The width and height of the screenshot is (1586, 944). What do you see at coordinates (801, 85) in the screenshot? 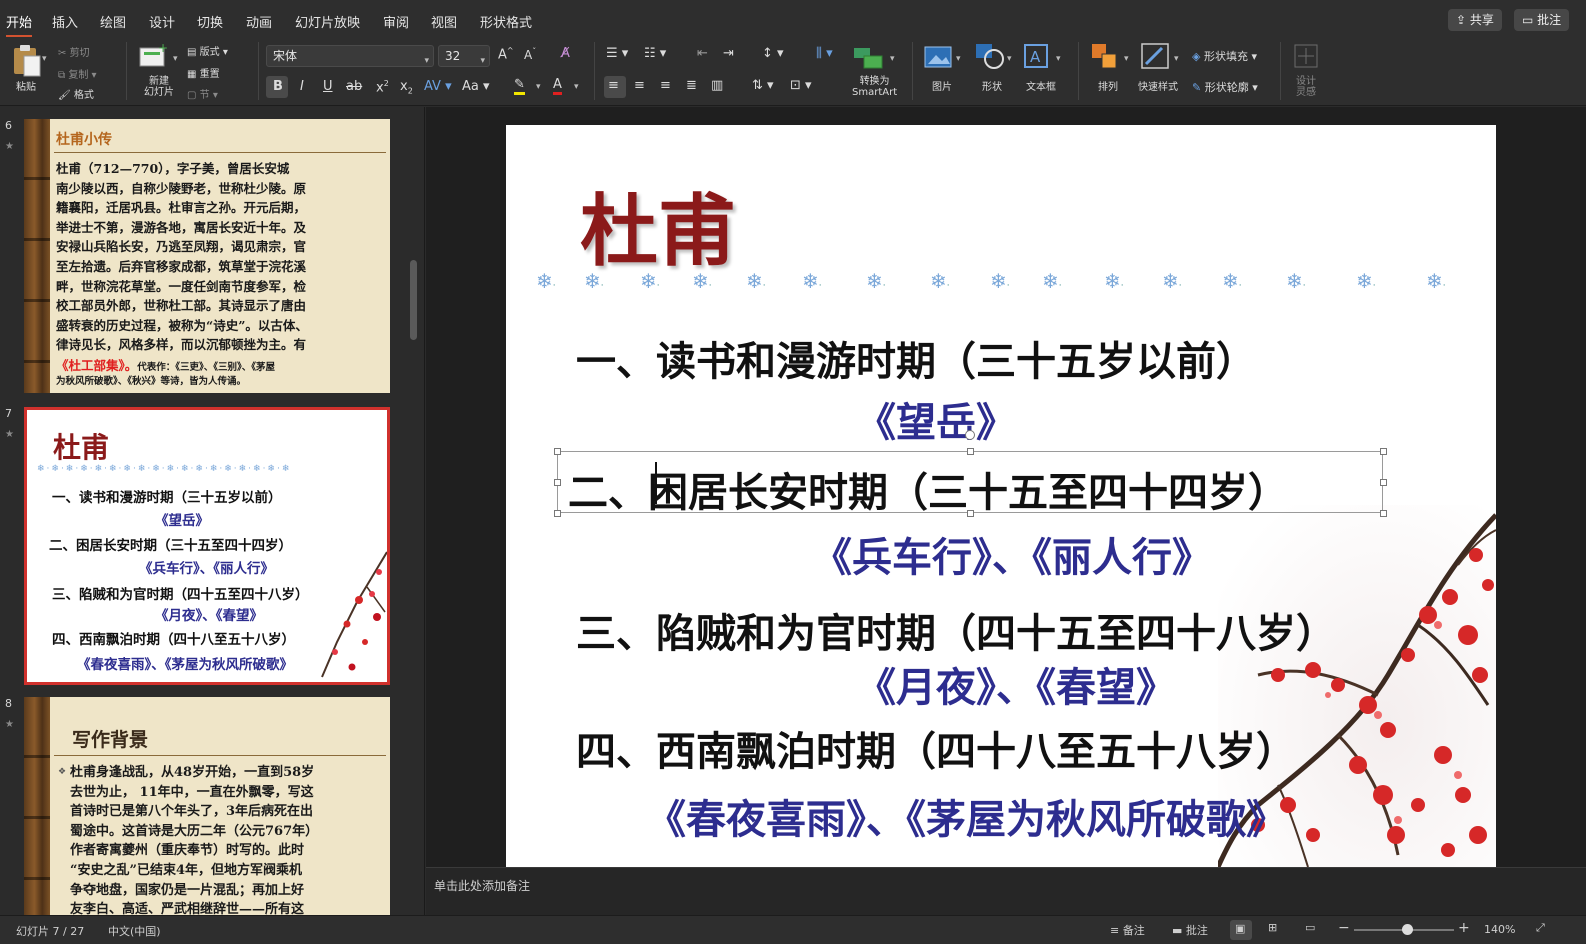
I see `align-text-icon: ⊡ ▾` at bounding box center [801, 85].